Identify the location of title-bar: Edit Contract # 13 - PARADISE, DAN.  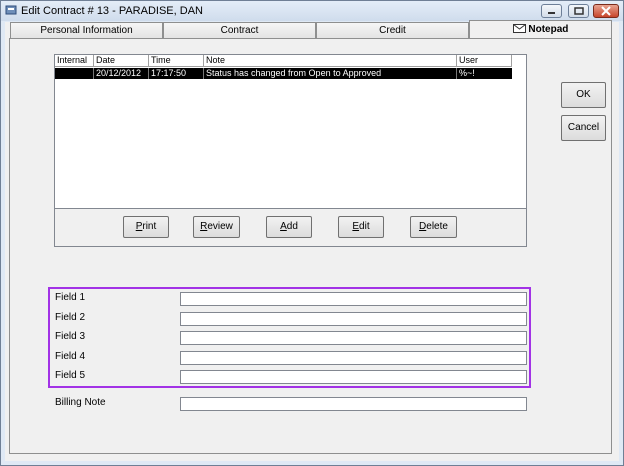
(312, 11).